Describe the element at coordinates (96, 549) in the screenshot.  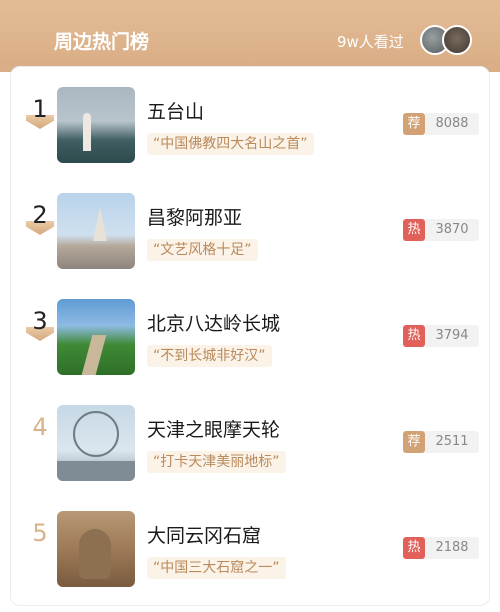
I see `buddha-grotto-image` at that location.